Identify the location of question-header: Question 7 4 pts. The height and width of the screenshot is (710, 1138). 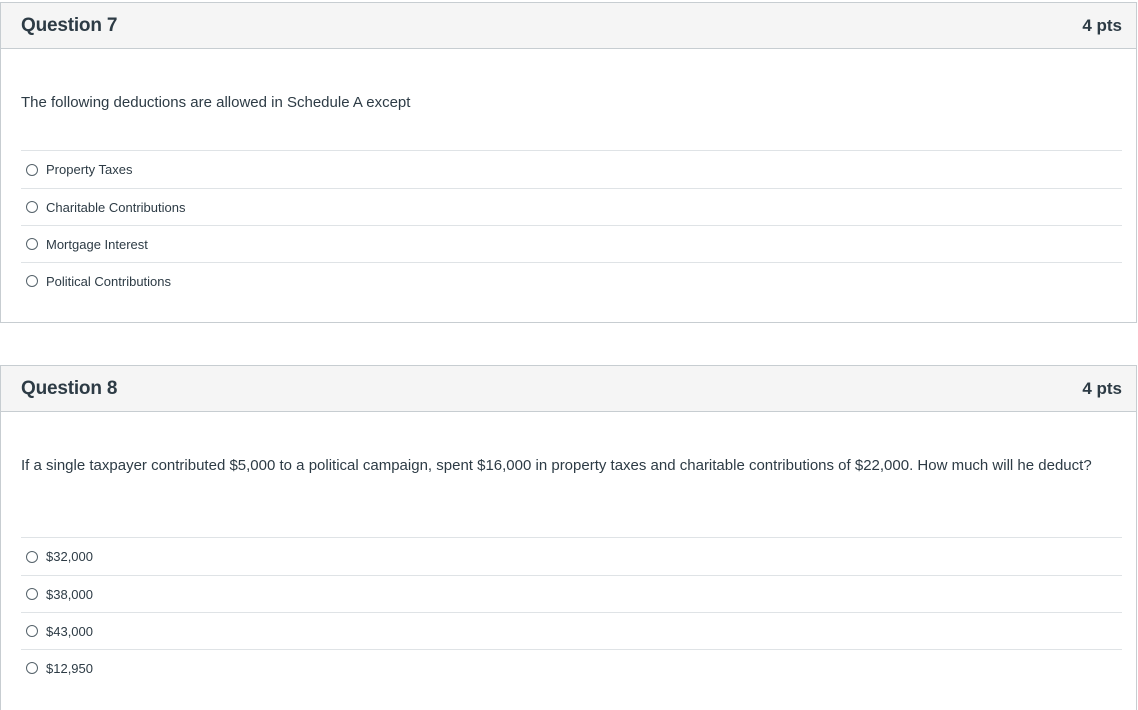
(568, 26).